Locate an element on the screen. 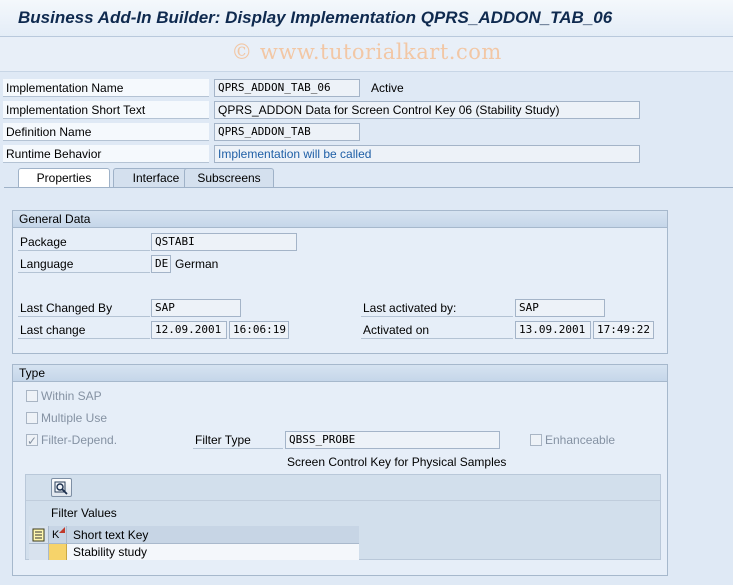 The height and width of the screenshot is (585, 733). select-all-cell is located at coordinates (39, 534).